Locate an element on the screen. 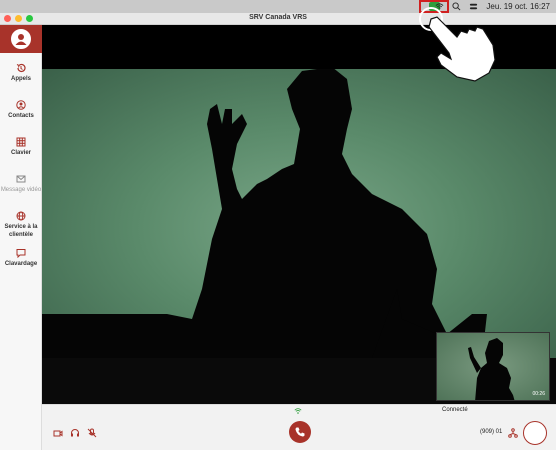 The width and height of the screenshot is (556, 450). globe-icon is located at coordinates (21, 216).